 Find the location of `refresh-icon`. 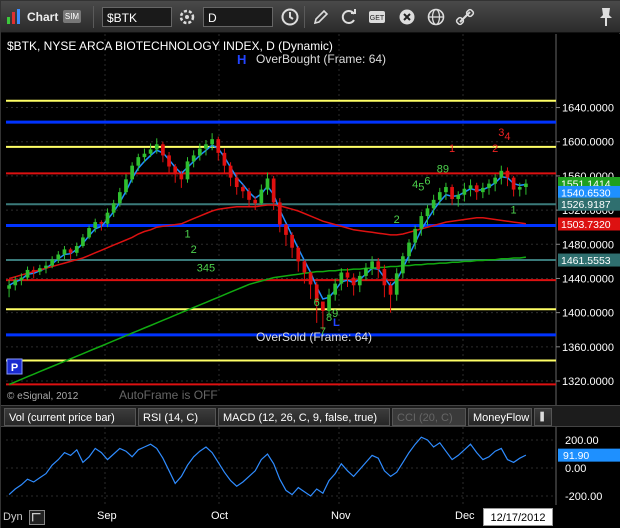

refresh-icon is located at coordinates (349, 17).